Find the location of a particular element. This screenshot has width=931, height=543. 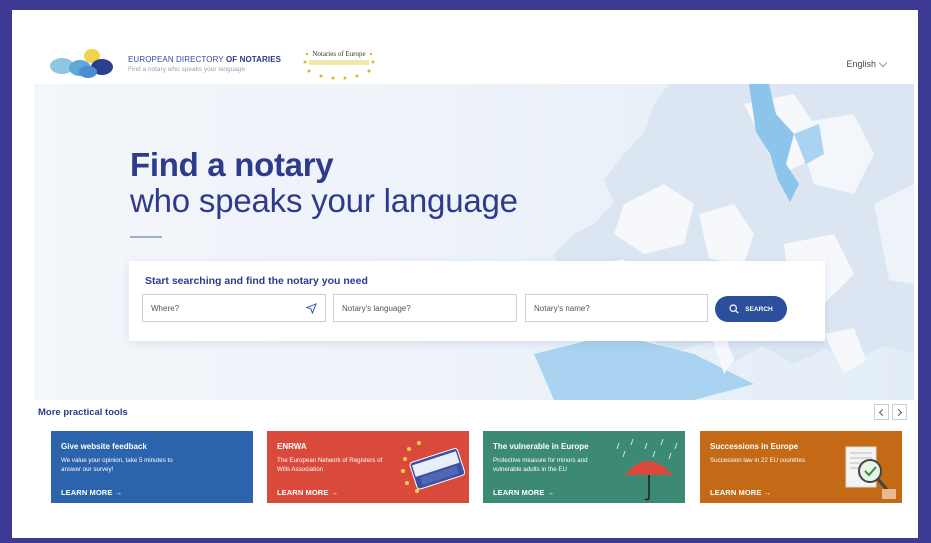

search-button-label: SEARCH is located at coordinates (759, 309).